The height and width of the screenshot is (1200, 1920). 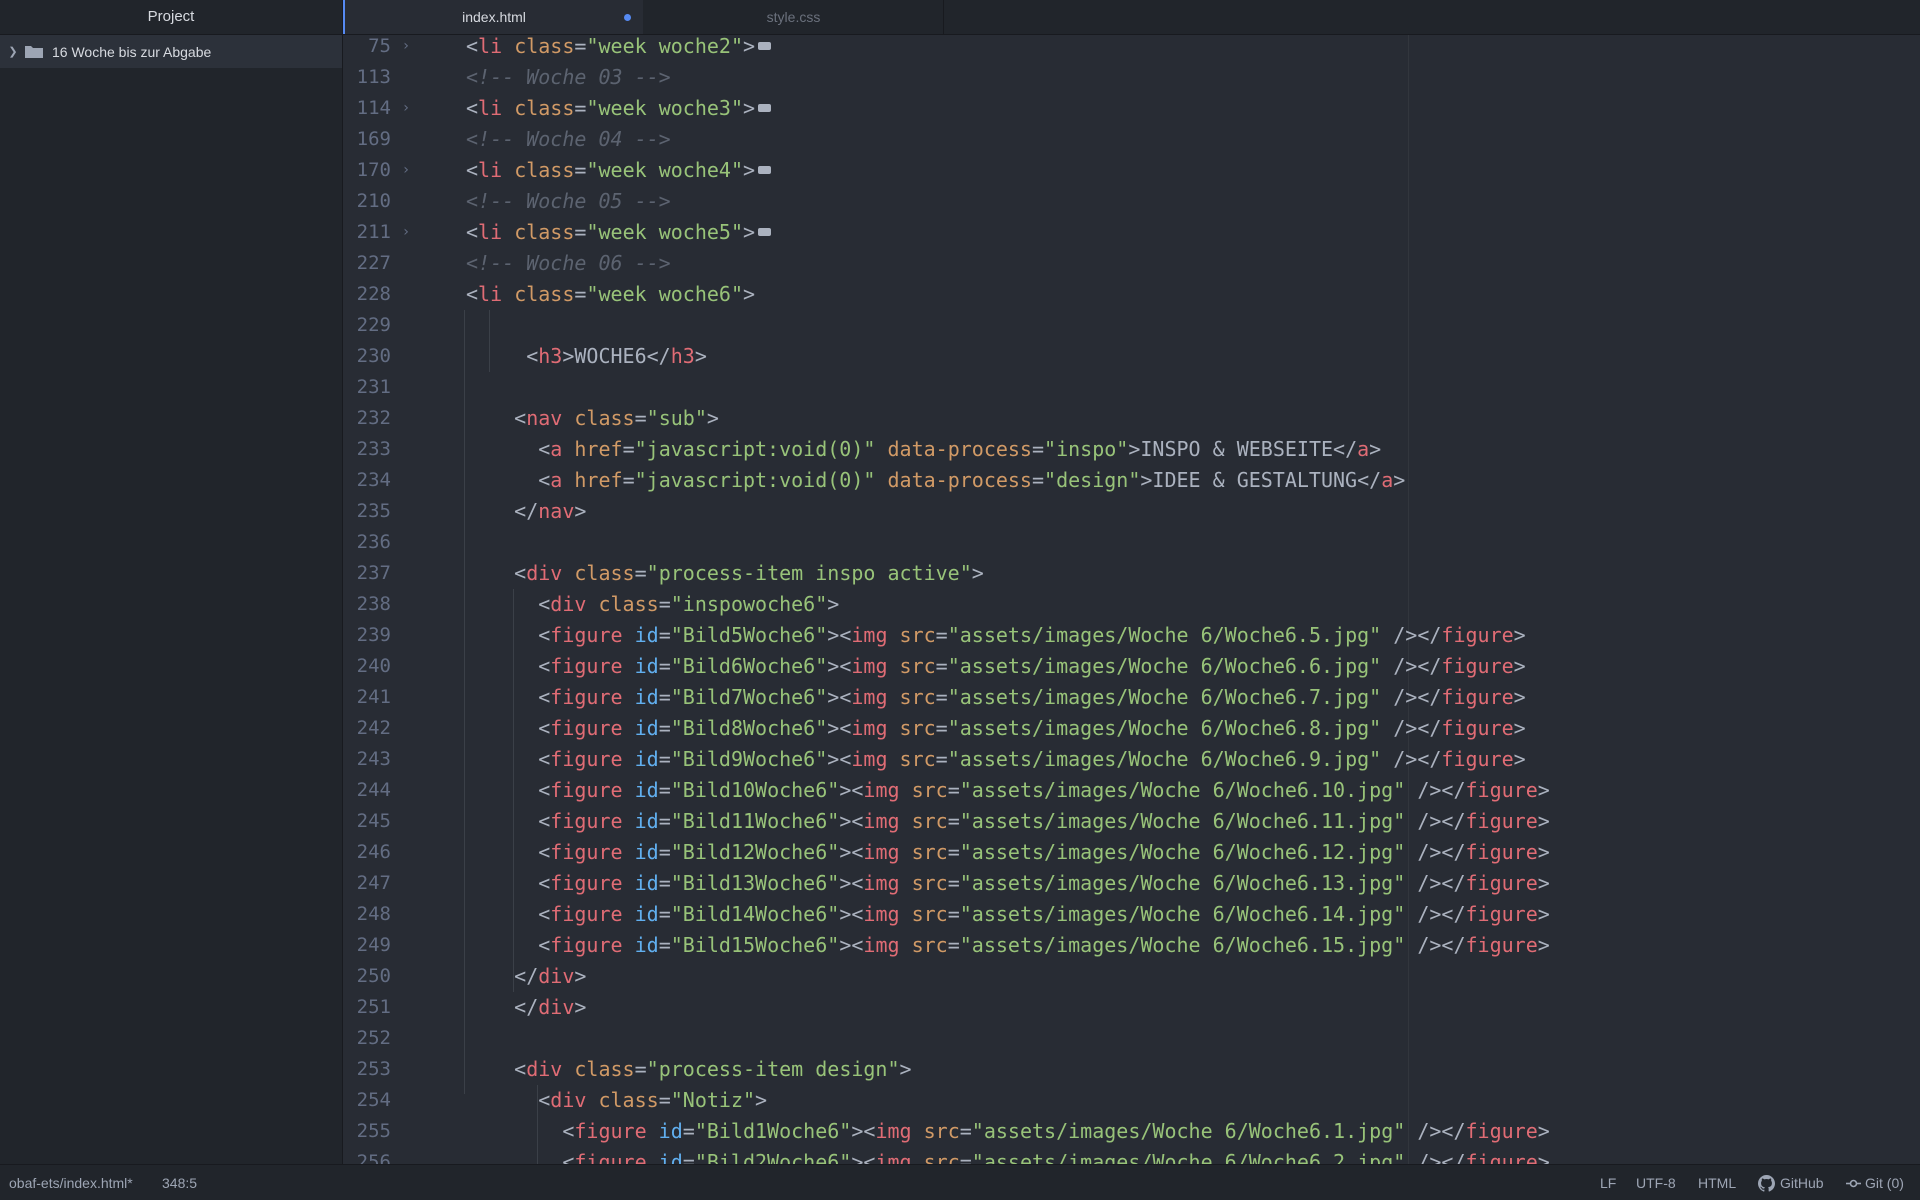 I want to click on line-number: 114, so click(x=367, y=108).